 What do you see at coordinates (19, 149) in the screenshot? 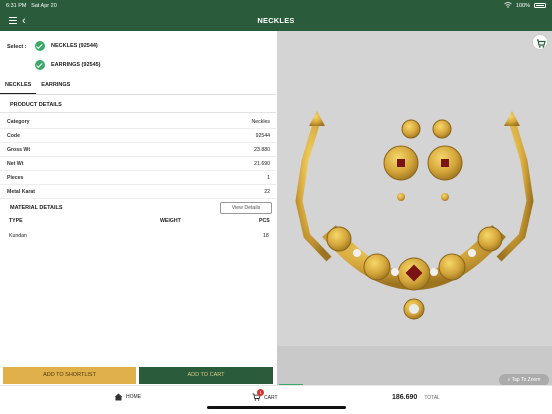
I see `detail-key: Gross Wt` at bounding box center [19, 149].